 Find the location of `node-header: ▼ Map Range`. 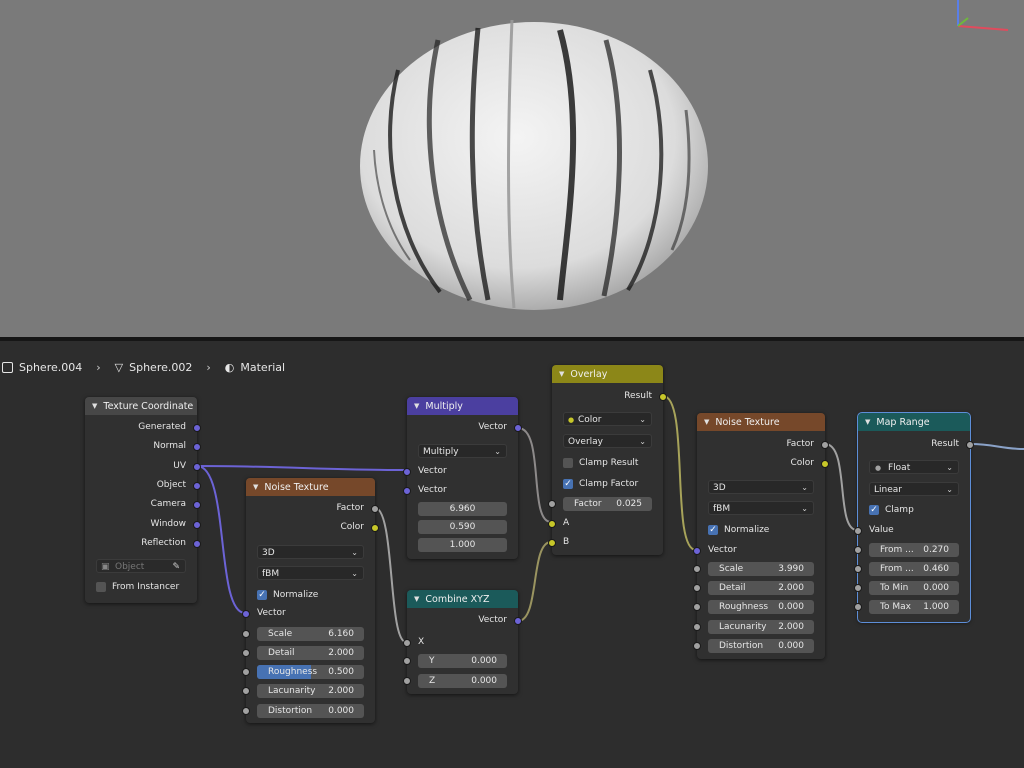

node-header: ▼ Map Range is located at coordinates (914, 422).